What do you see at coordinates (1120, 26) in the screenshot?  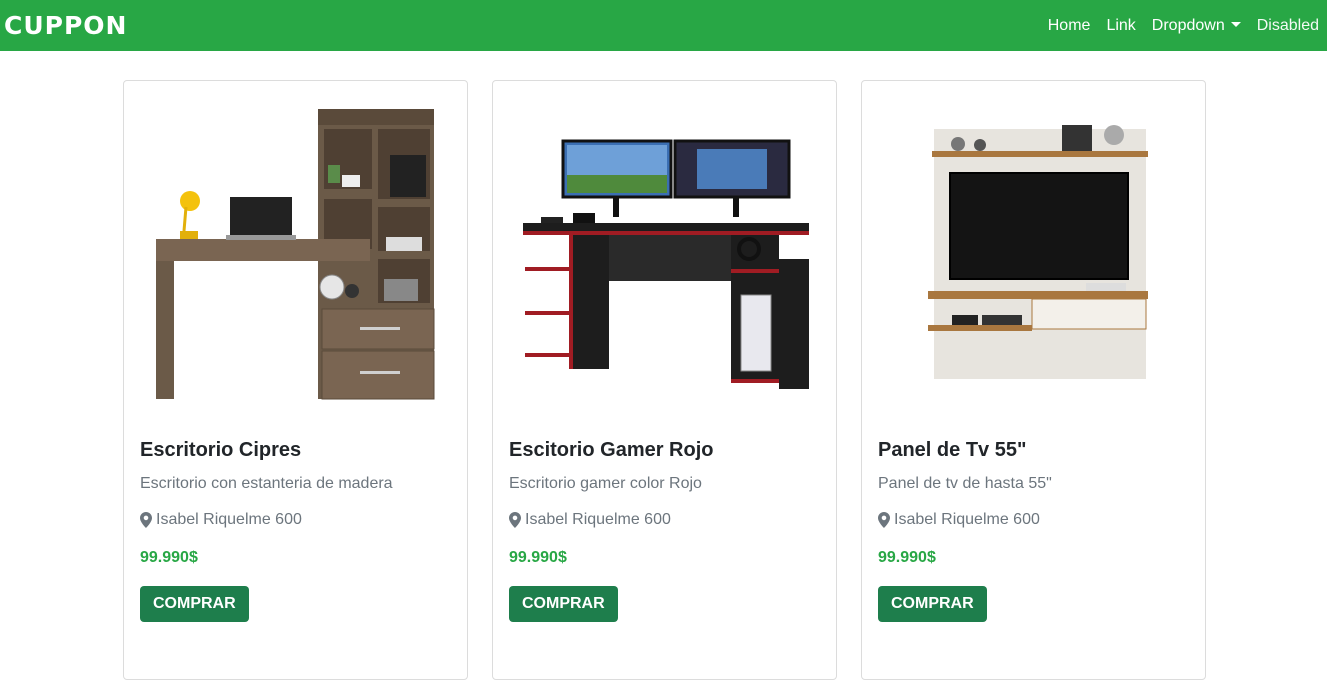 I see `nav-link-link: Link` at bounding box center [1120, 26].